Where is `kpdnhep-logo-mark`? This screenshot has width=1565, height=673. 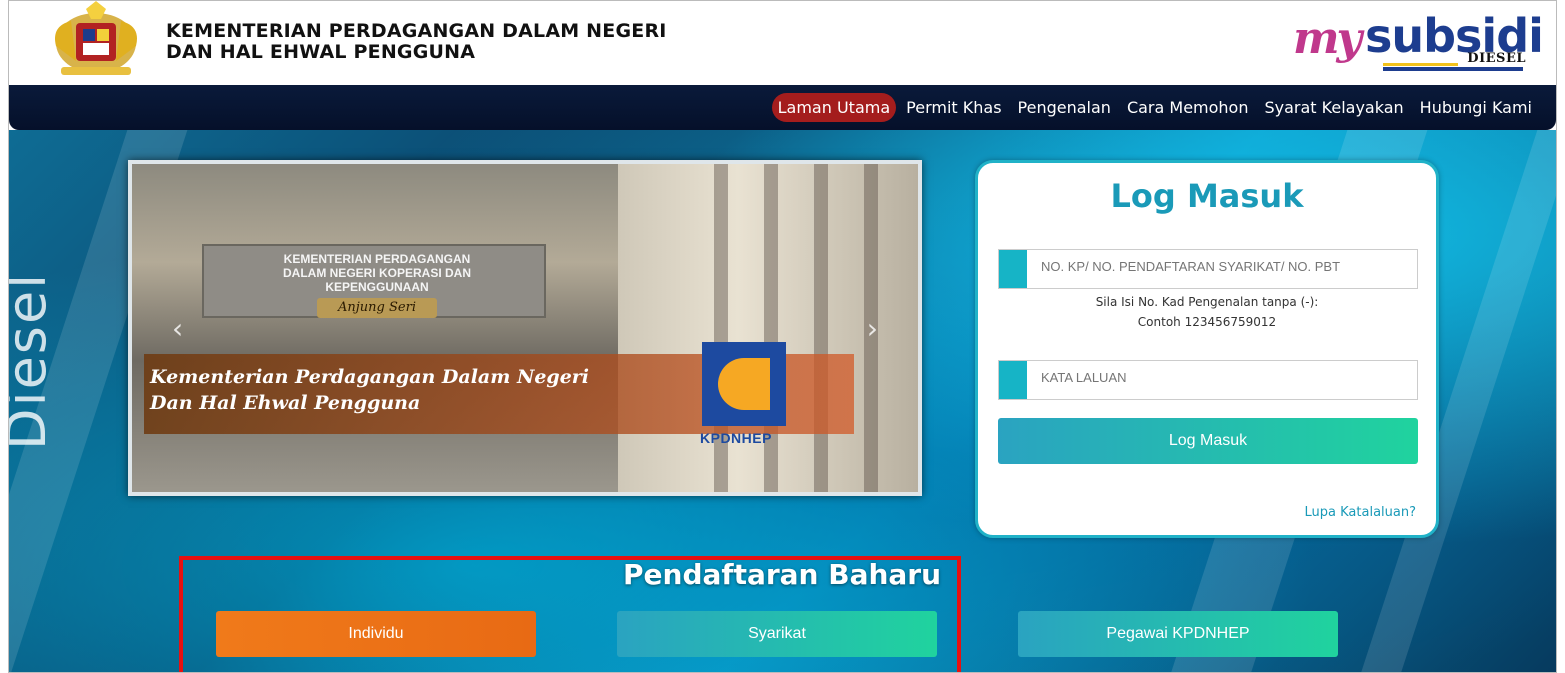 kpdnhep-logo-mark is located at coordinates (744, 384).